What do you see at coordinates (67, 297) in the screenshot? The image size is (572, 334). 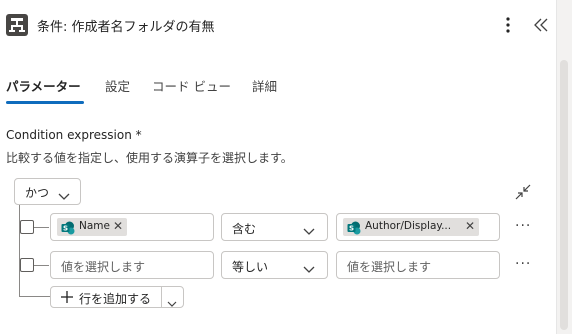 I see `plus-icon` at bounding box center [67, 297].